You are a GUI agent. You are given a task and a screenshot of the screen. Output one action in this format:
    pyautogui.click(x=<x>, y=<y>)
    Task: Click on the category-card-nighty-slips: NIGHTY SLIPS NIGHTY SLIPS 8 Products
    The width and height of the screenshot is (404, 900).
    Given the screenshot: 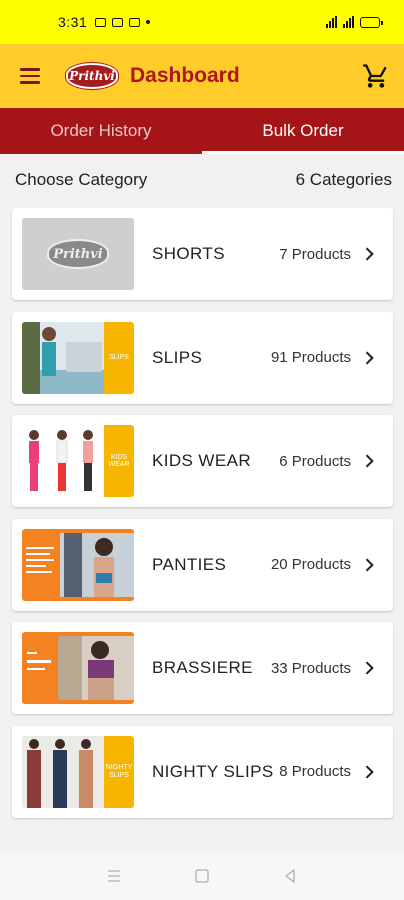 What is the action you would take?
    pyautogui.click(x=202, y=771)
    